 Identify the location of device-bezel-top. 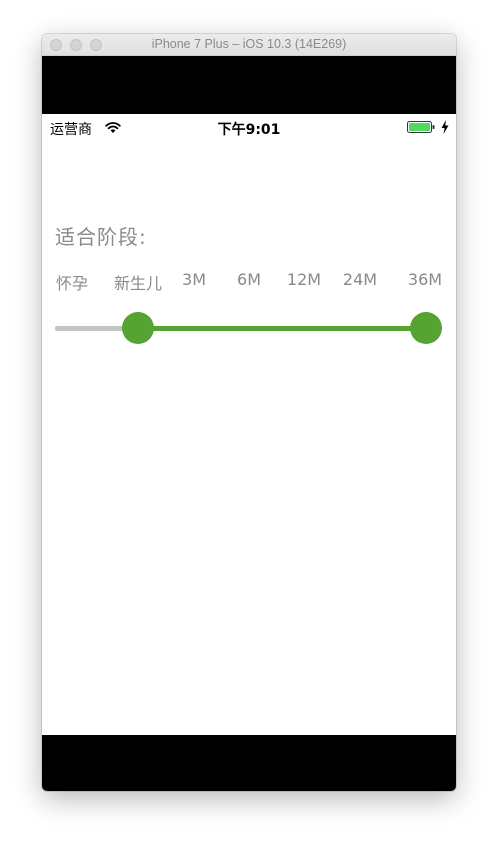
(249, 85).